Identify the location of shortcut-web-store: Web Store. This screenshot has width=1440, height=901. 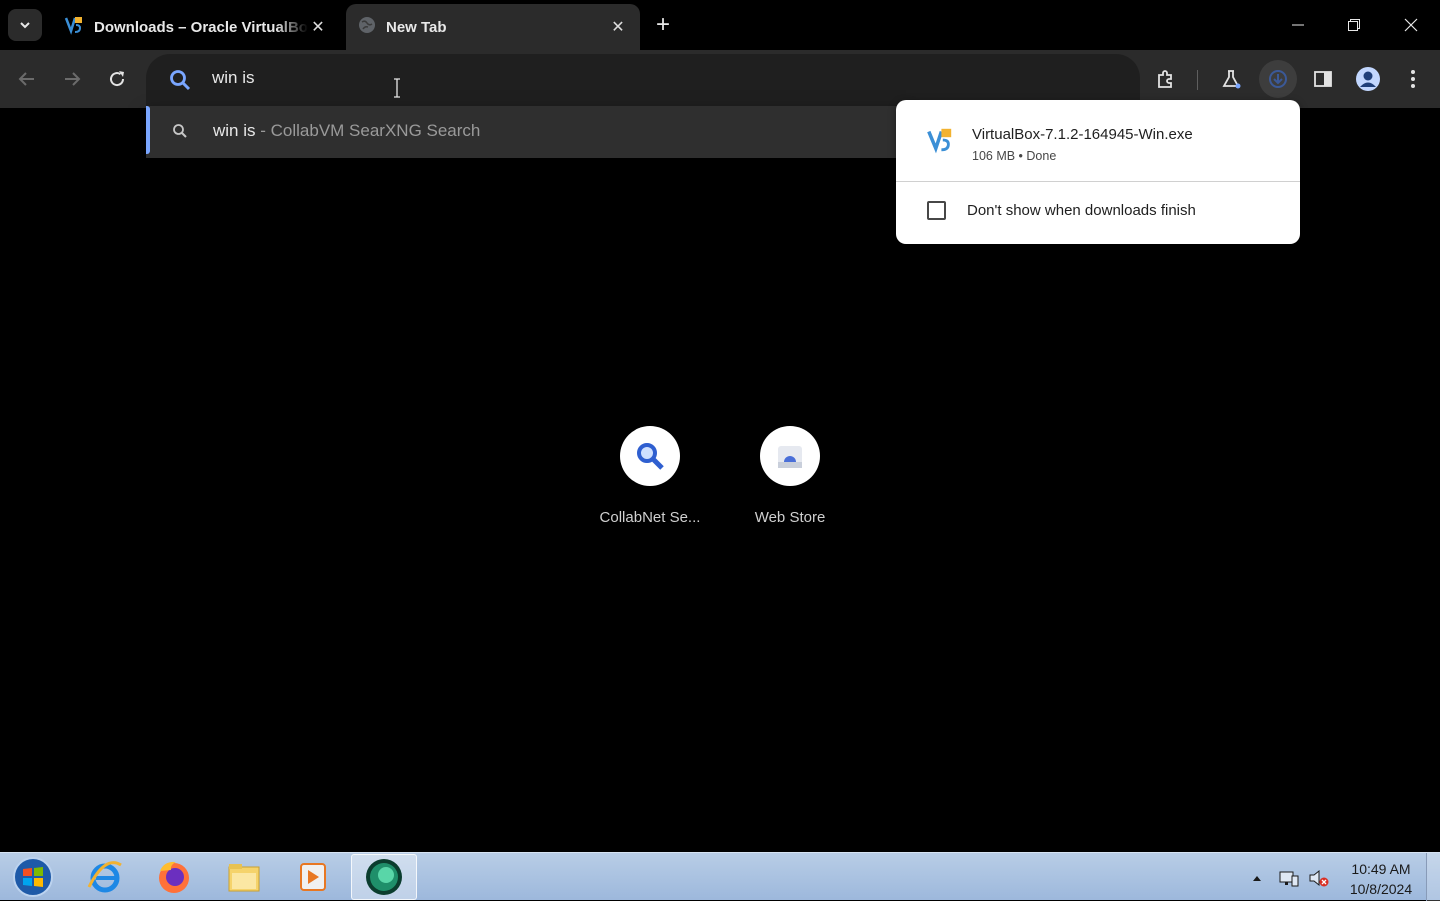
(790, 476).